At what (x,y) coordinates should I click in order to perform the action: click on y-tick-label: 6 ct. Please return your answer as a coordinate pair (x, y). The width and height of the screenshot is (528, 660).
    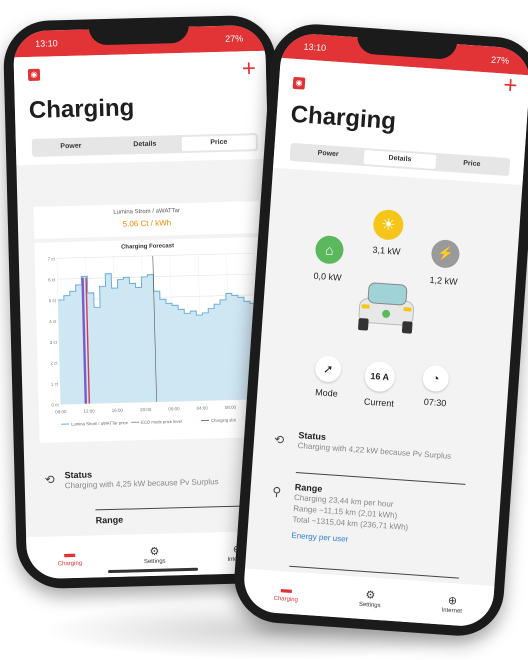
    Looking at the image, I should click on (52, 279).